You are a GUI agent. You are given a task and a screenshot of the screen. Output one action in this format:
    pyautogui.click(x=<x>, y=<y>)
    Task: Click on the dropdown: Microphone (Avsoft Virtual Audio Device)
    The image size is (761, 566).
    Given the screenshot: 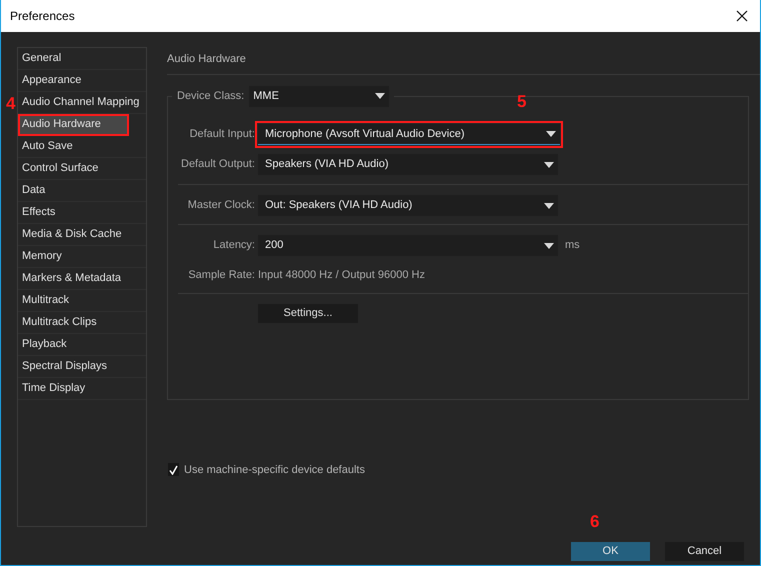 What is the action you would take?
    pyautogui.click(x=409, y=134)
    